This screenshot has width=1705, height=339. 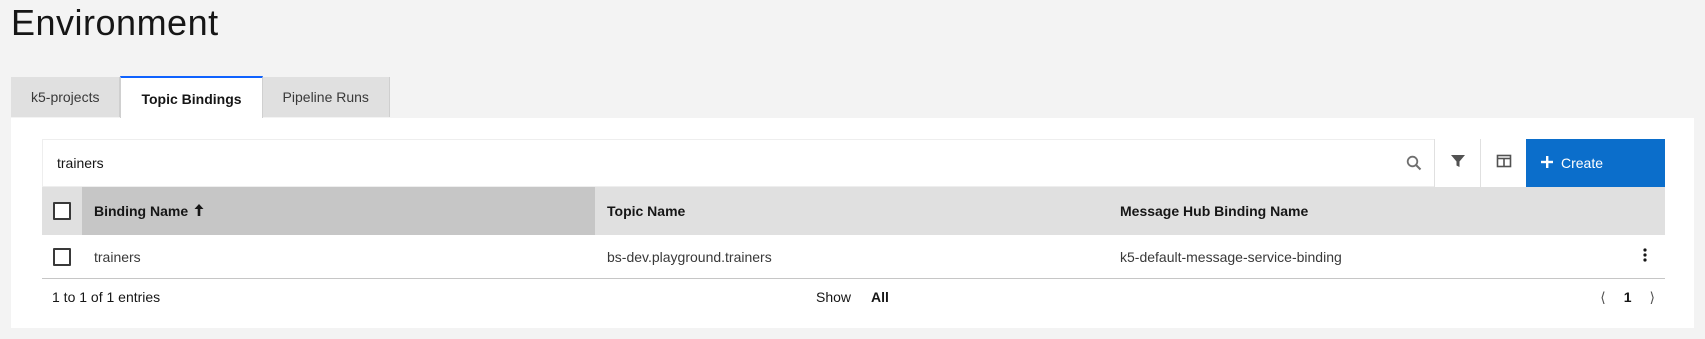 What do you see at coordinates (1547, 163) in the screenshot?
I see `plus-icon` at bounding box center [1547, 163].